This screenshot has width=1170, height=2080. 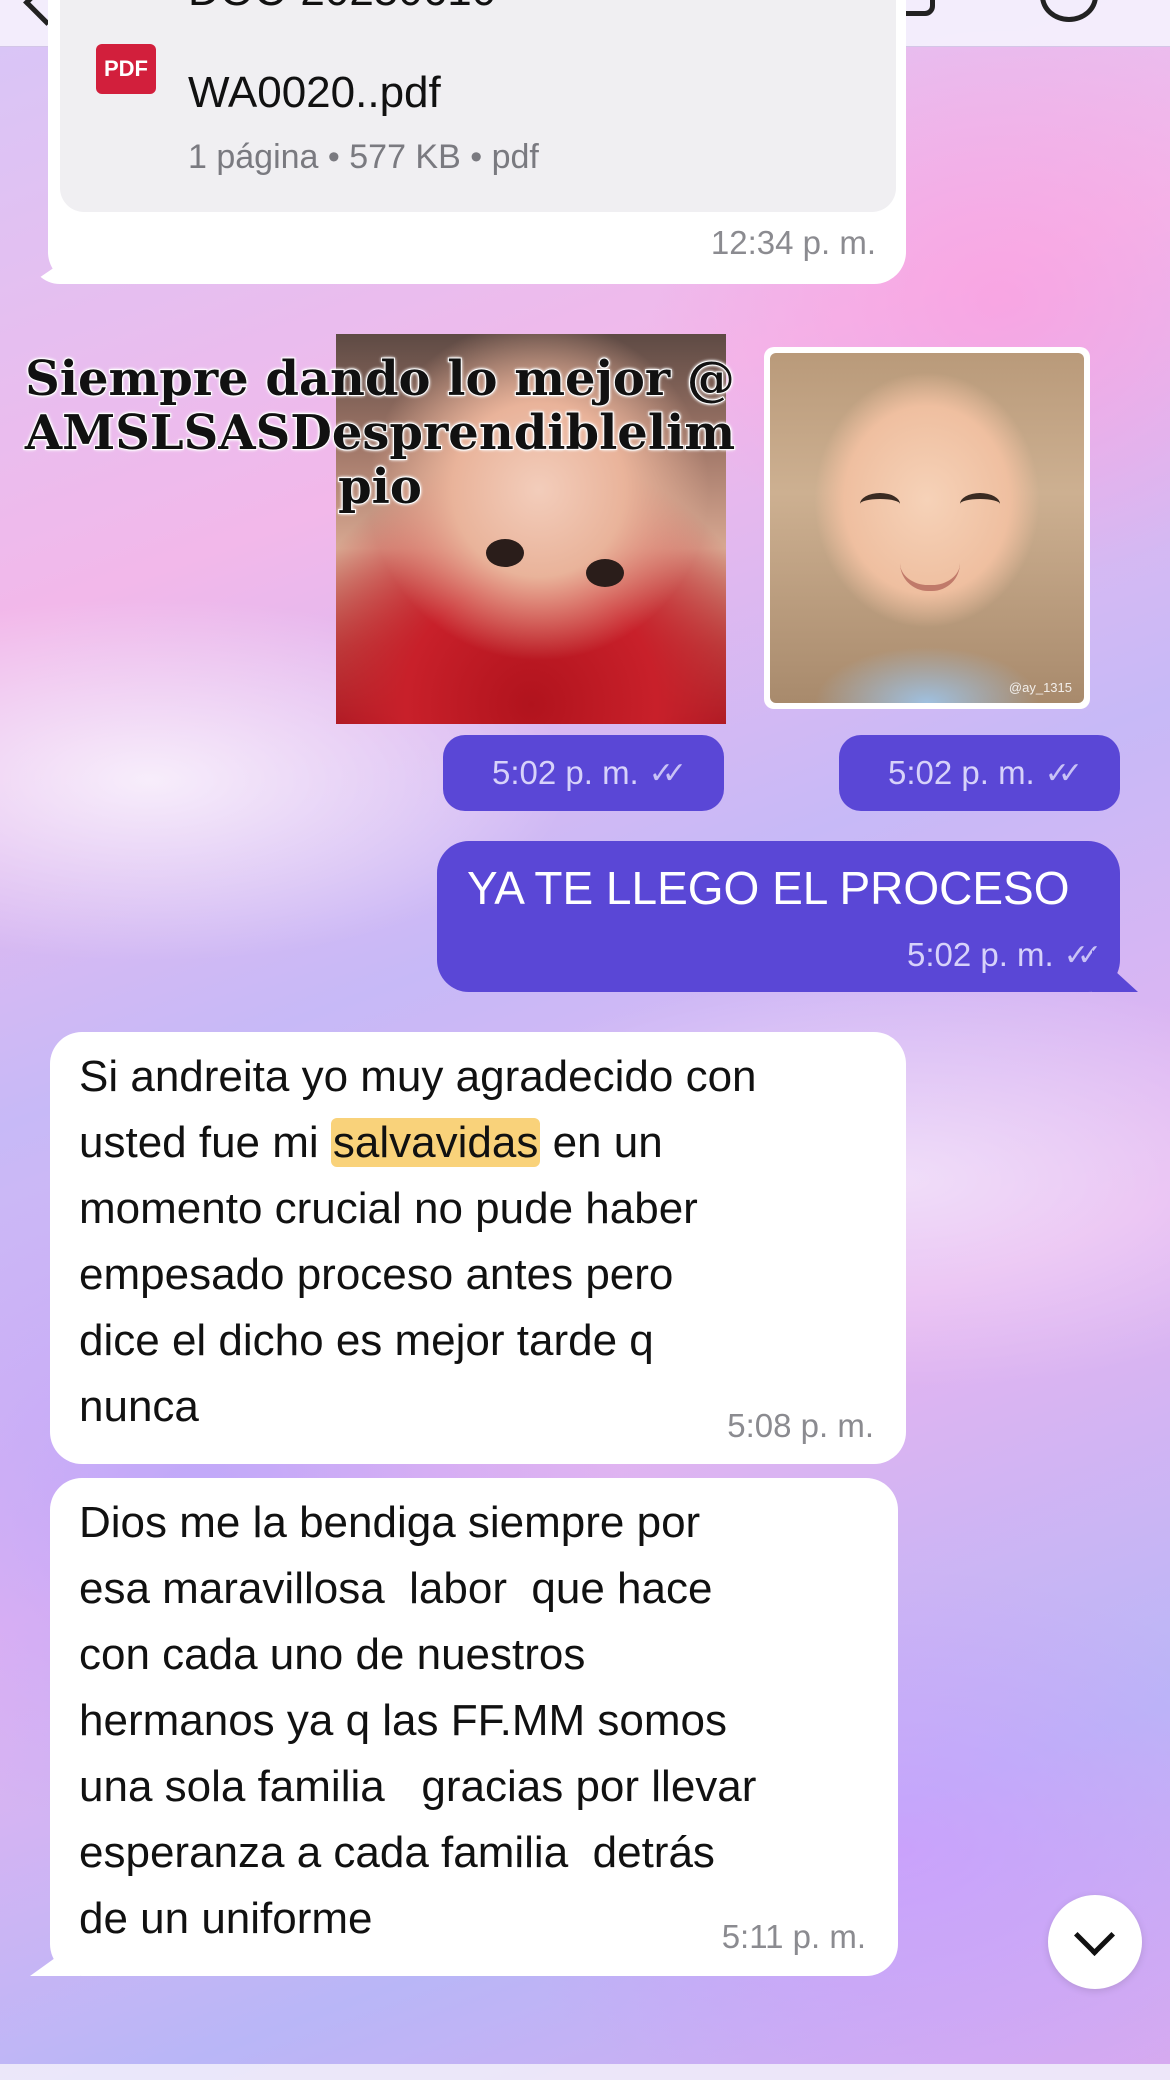 I want to click on message-line: hermanos ya q las FF.MM somos, so click(x=403, y=1720).